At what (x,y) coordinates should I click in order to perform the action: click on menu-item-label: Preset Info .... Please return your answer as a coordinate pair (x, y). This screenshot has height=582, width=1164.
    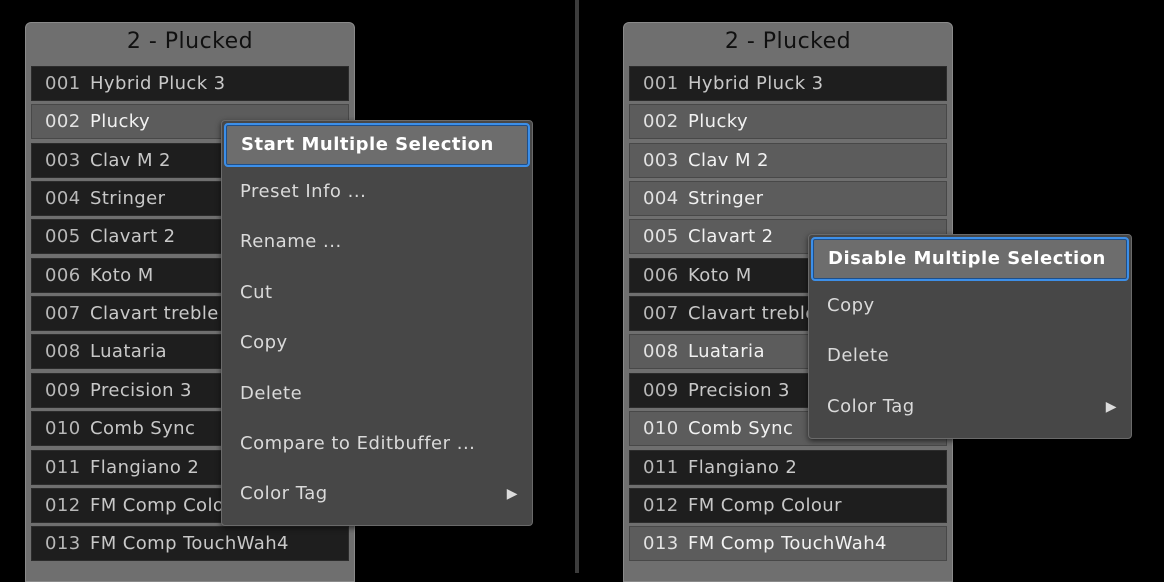
    Looking at the image, I should click on (303, 191).